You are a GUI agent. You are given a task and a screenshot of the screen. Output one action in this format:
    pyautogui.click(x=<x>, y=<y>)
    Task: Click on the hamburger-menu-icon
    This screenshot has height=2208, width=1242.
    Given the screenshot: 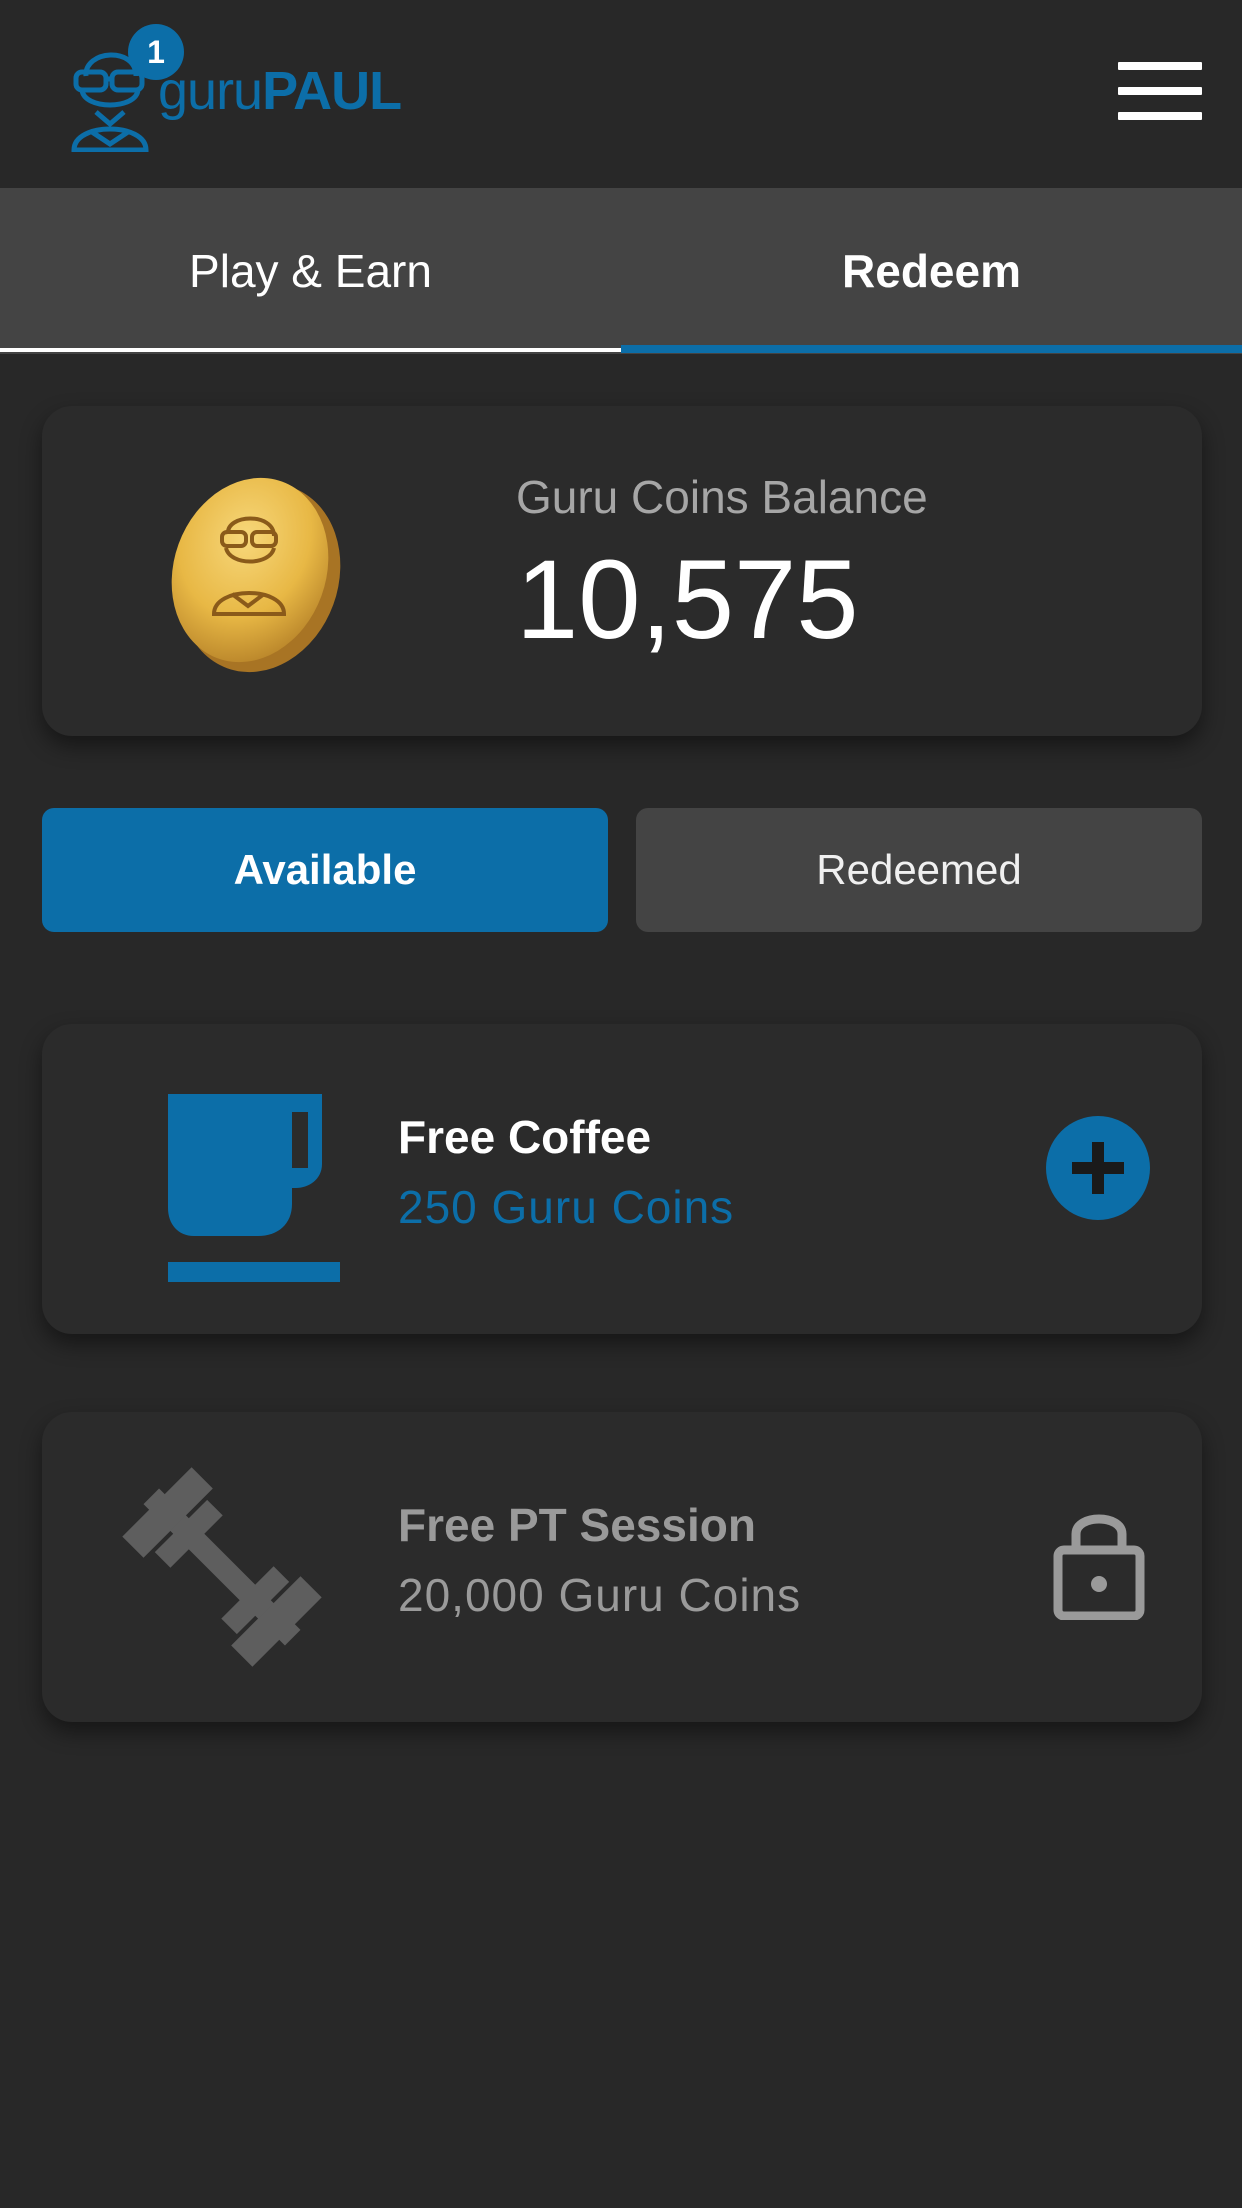 What is the action you would take?
    pyautogui.click(x=1161, y=91)
    